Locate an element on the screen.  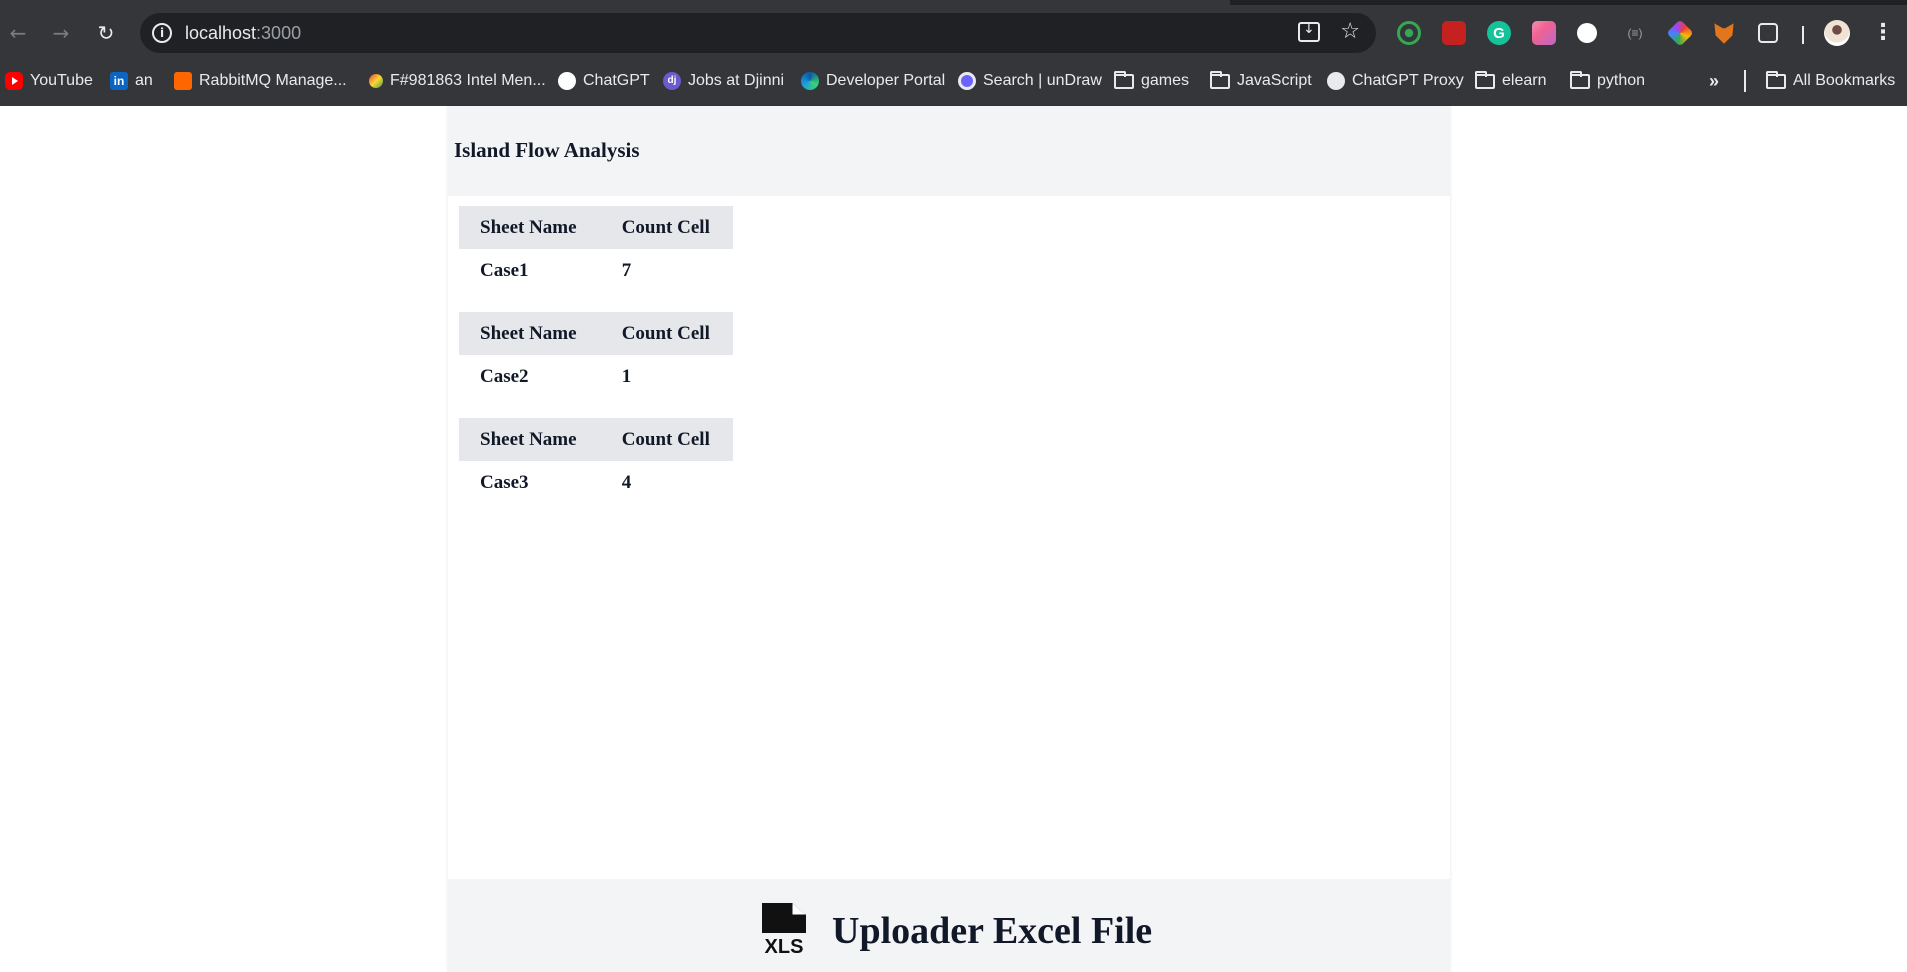
bookmark-label: All Bookmarks is located at coordinates (1844, 80).